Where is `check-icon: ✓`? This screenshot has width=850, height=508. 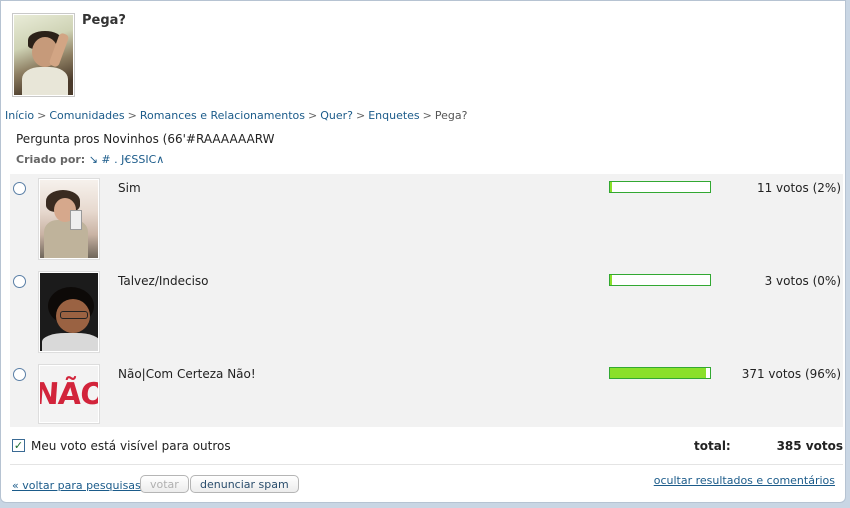
check-icon: ✓ is located at coordinates (18, 445).